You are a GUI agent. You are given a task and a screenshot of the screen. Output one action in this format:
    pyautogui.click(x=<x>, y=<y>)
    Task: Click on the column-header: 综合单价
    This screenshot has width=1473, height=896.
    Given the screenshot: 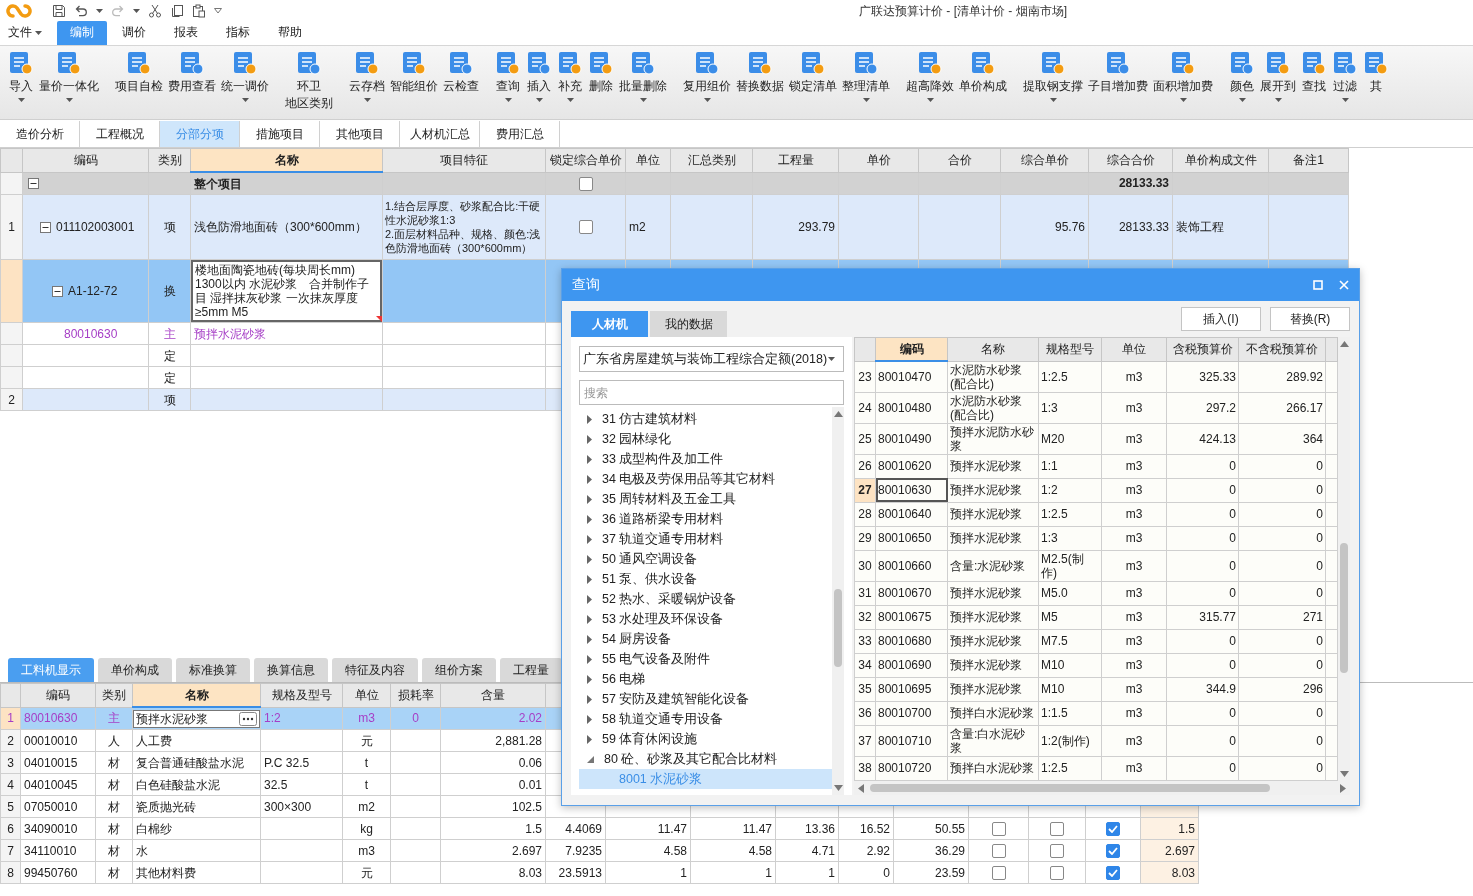 What is the action you would take?
    pyautogui.click(x=1044, y=160)
    